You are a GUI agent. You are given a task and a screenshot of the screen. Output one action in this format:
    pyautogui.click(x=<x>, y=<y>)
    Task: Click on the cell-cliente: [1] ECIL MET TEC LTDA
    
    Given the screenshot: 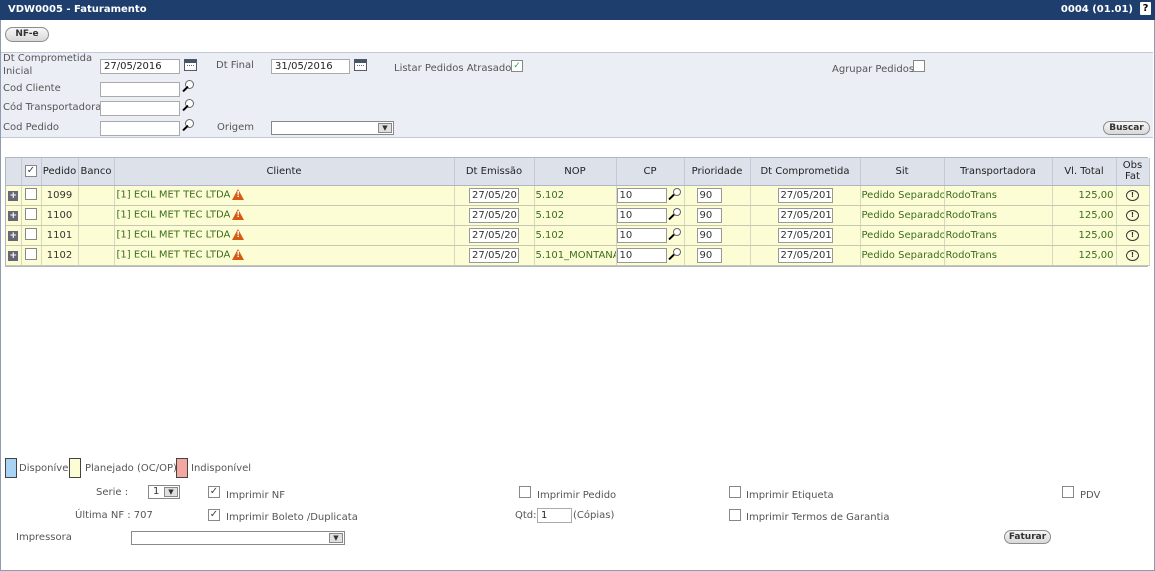 What is the action you would take?
    pyautogui.click(x=284, y=255)
    